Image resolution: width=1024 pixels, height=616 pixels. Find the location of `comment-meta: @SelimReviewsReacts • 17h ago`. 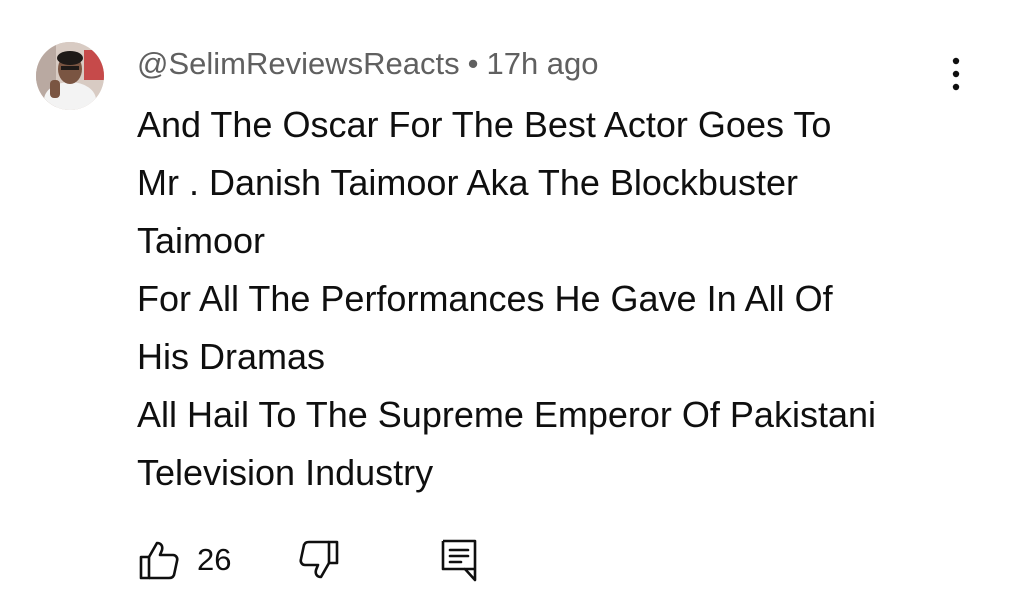

comment-meta: @SelimReviewsReacts • 17h ago is located at coordinates (368, 64).